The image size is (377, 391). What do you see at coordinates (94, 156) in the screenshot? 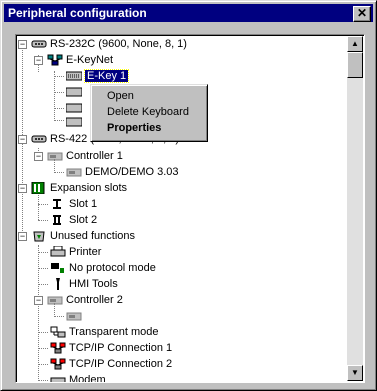
I see `tree-item-label: Controller 1` at bounding box center [94, 156].